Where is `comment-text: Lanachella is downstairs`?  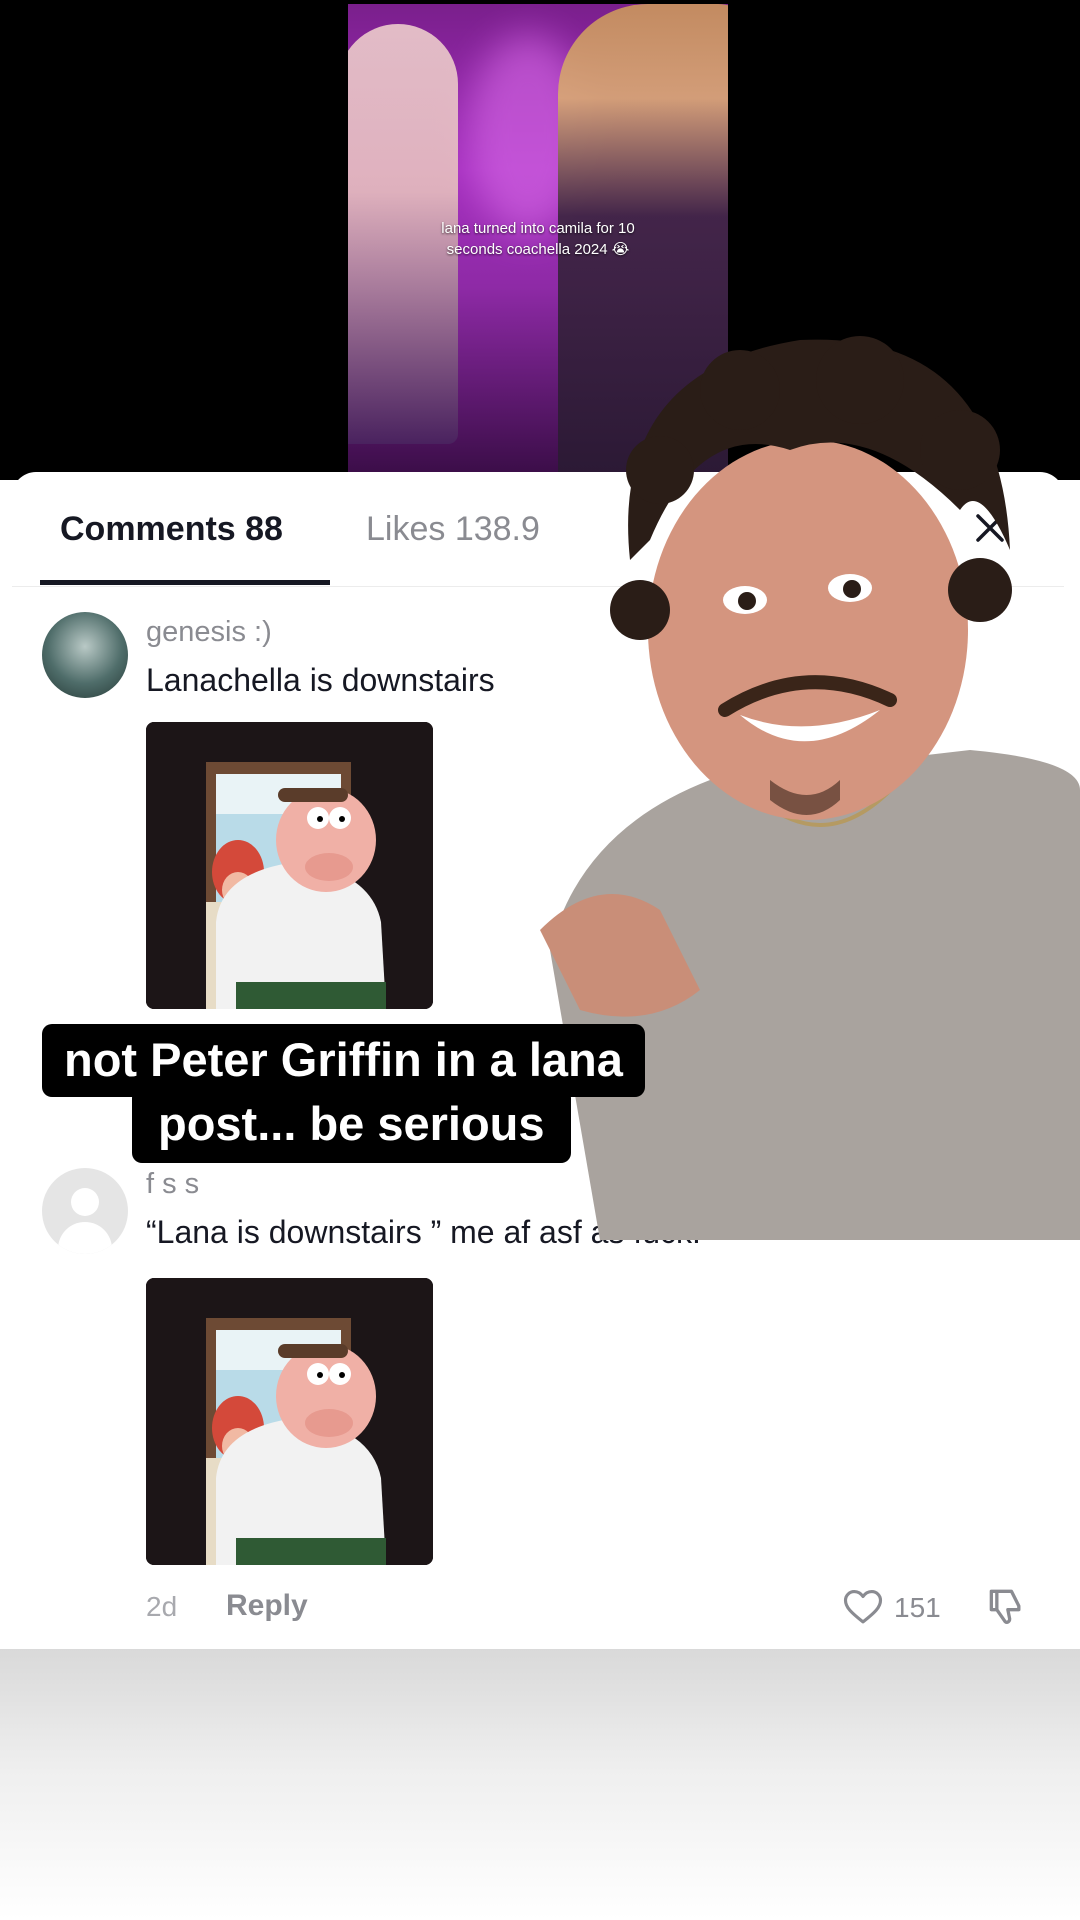 comment-text: Lanachella is downstairs is located at coordinates (320, 680).